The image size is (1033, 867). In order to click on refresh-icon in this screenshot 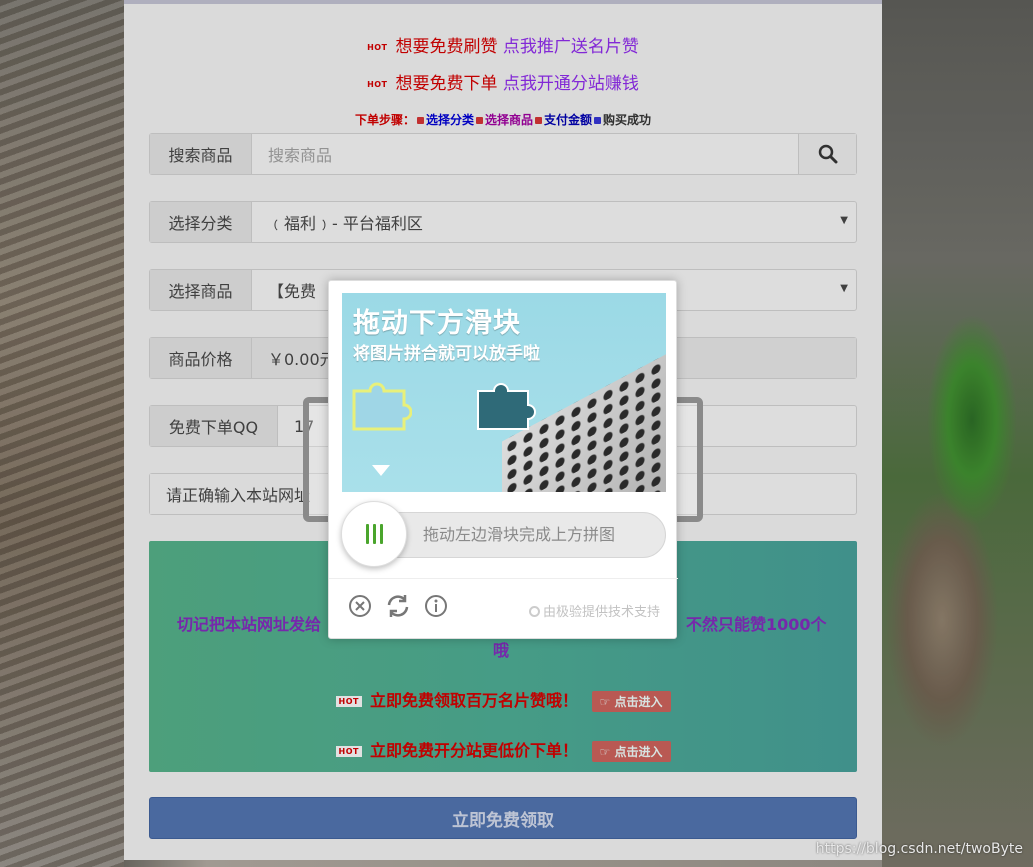, I will do `click(398, 606)`.